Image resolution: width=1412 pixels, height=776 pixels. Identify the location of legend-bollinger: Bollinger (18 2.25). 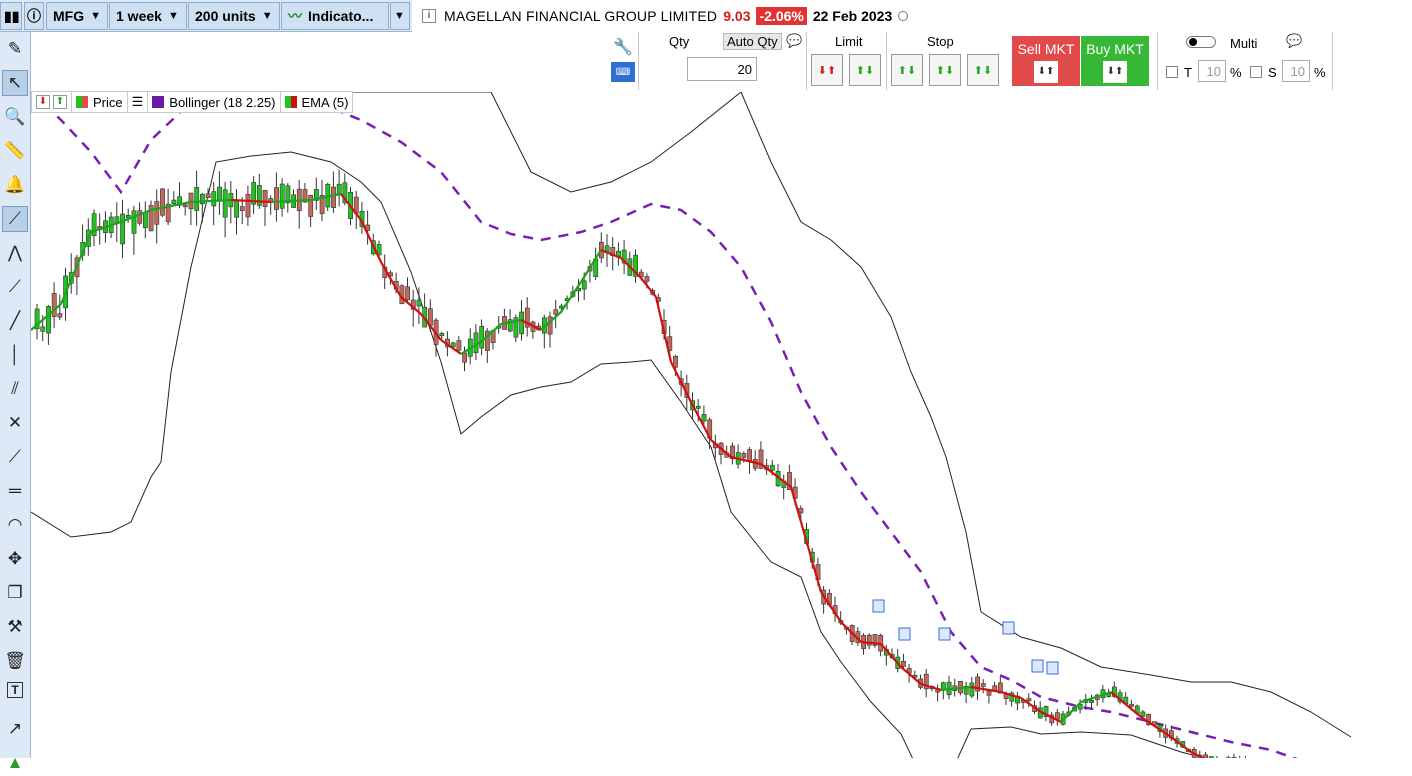
(214, 102).